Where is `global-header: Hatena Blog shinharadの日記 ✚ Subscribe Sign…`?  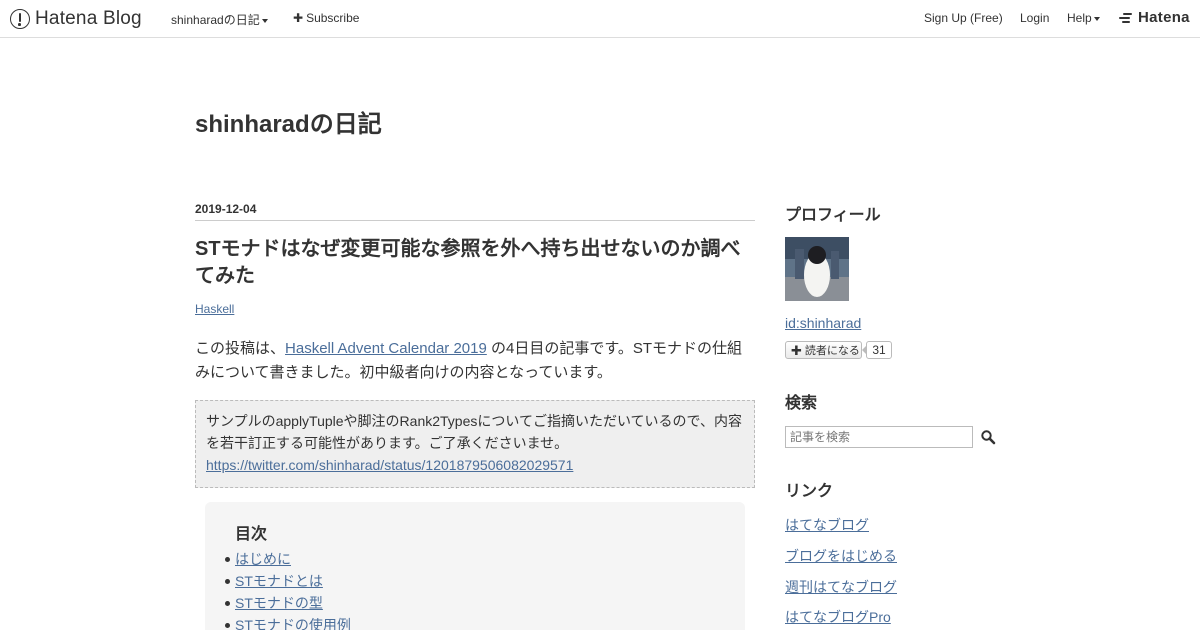
global-header: Hatena Blog shinharadの日記 ✚ Subscribe Sign… is located at coordinates (600, 19).